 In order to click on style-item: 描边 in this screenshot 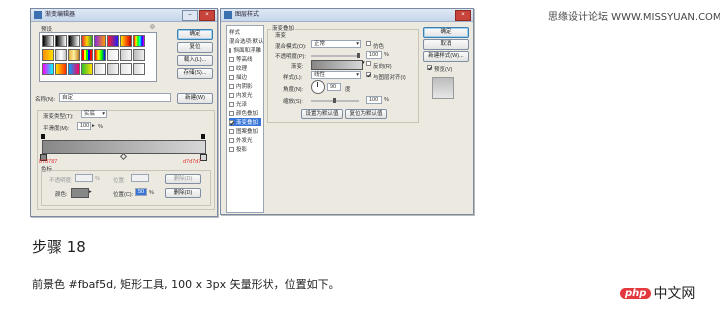, I will do `click(245, 77)`.